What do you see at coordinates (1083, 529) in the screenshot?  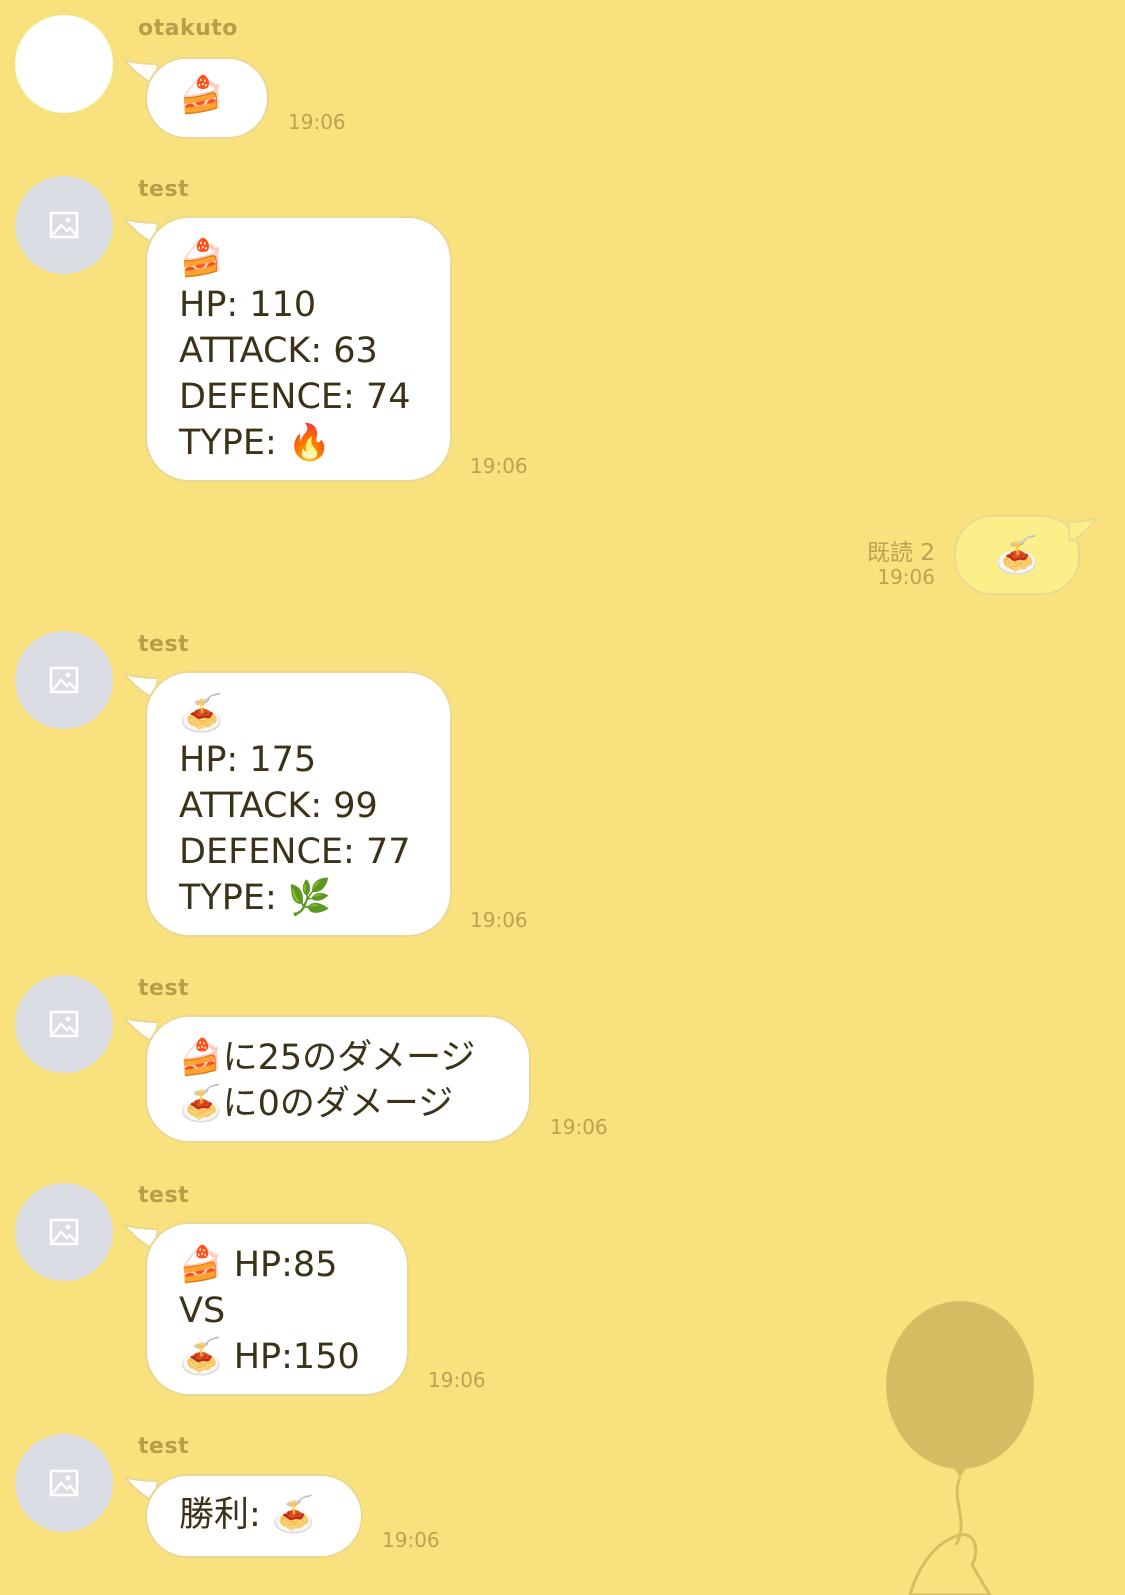 I see `bubble-tail` at bounding box center [1083, 529].